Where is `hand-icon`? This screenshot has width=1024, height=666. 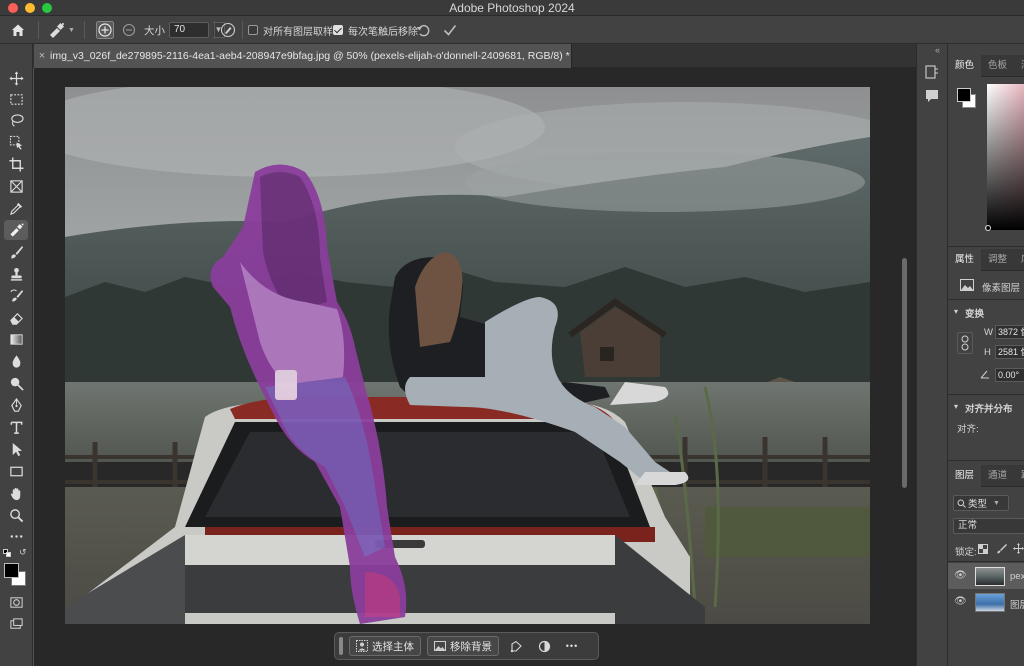
hand-icon is located at coordinates (15, 493).